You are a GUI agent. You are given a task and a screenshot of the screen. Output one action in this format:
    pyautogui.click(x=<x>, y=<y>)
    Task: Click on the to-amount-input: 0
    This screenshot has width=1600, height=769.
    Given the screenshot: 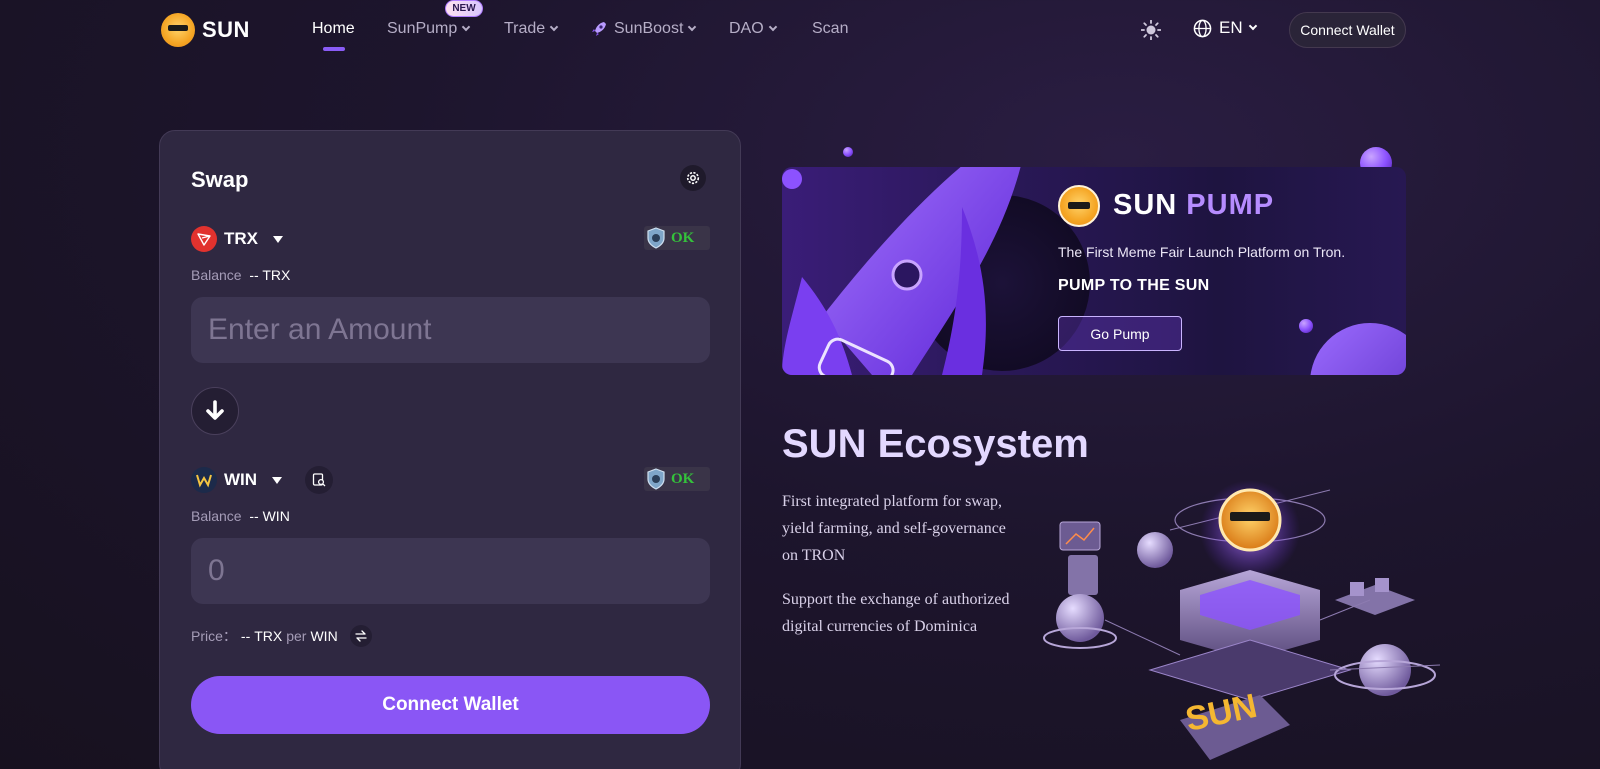 What is the action you would take?
    pyautogui.click(x=450, y=571)
    